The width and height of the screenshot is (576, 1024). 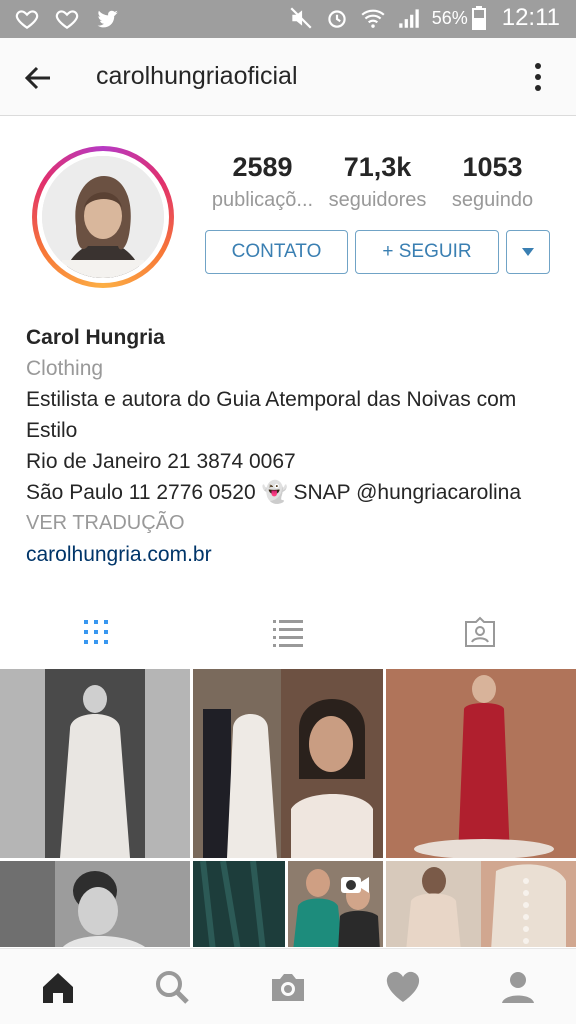 I want to click on back-arrow-icon, so click(x=38, y=78).